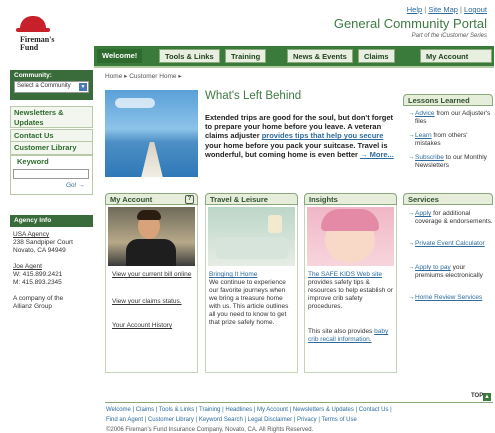 This screenshot has height=433, width=495. I want to click on lessons-item: → Learn from others' mistakes, so click(438, 139).